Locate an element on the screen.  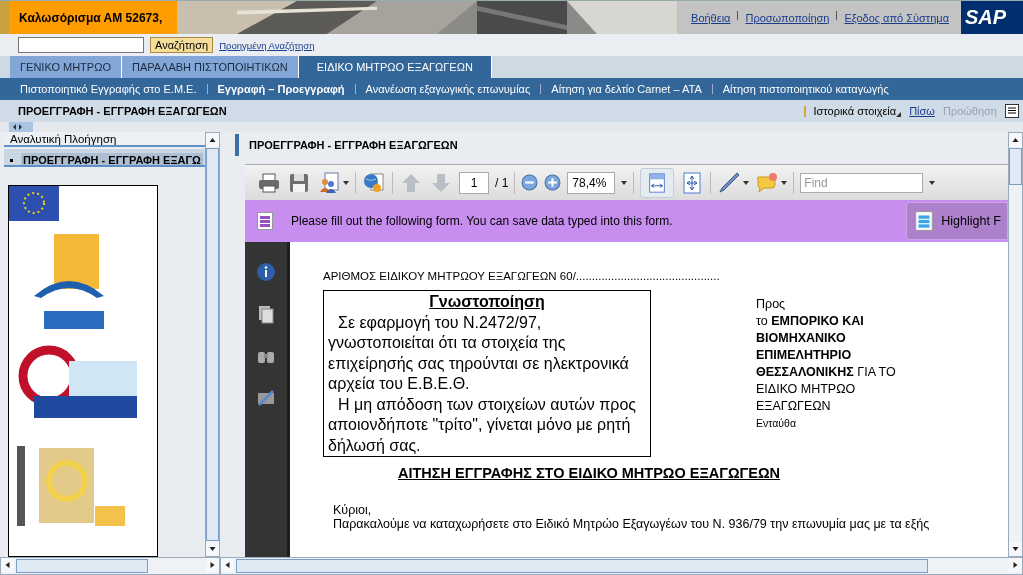
zoom-out-icon is located at coordinates (530, 182).